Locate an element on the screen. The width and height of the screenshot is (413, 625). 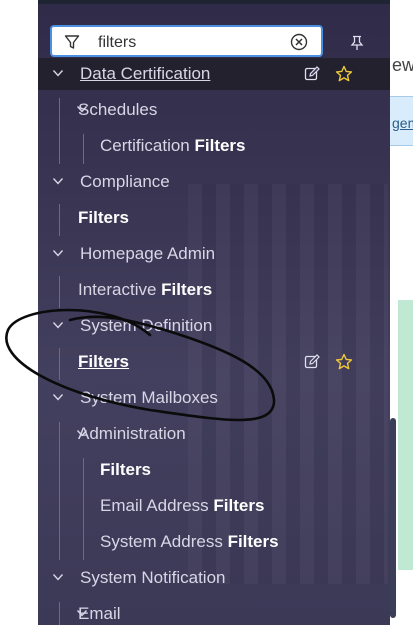
tree-item-label: Administration is located at coordinates (132, 434).